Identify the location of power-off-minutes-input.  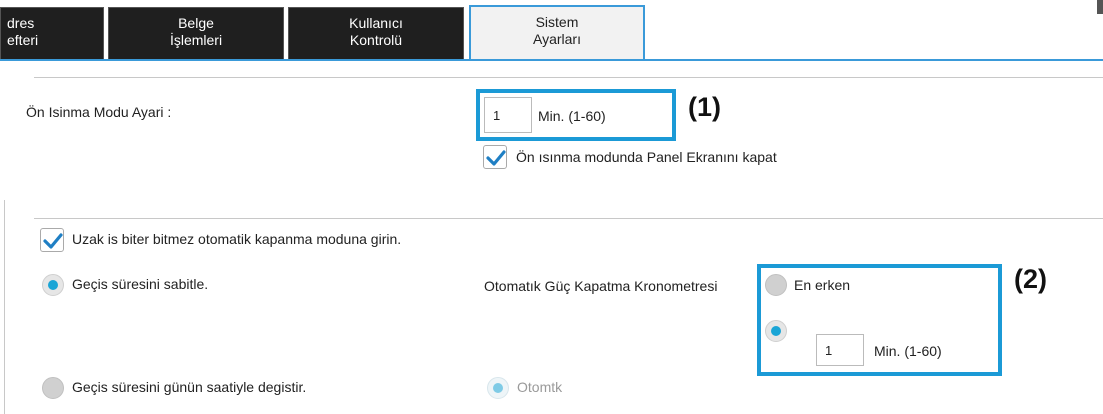
(840, 350).